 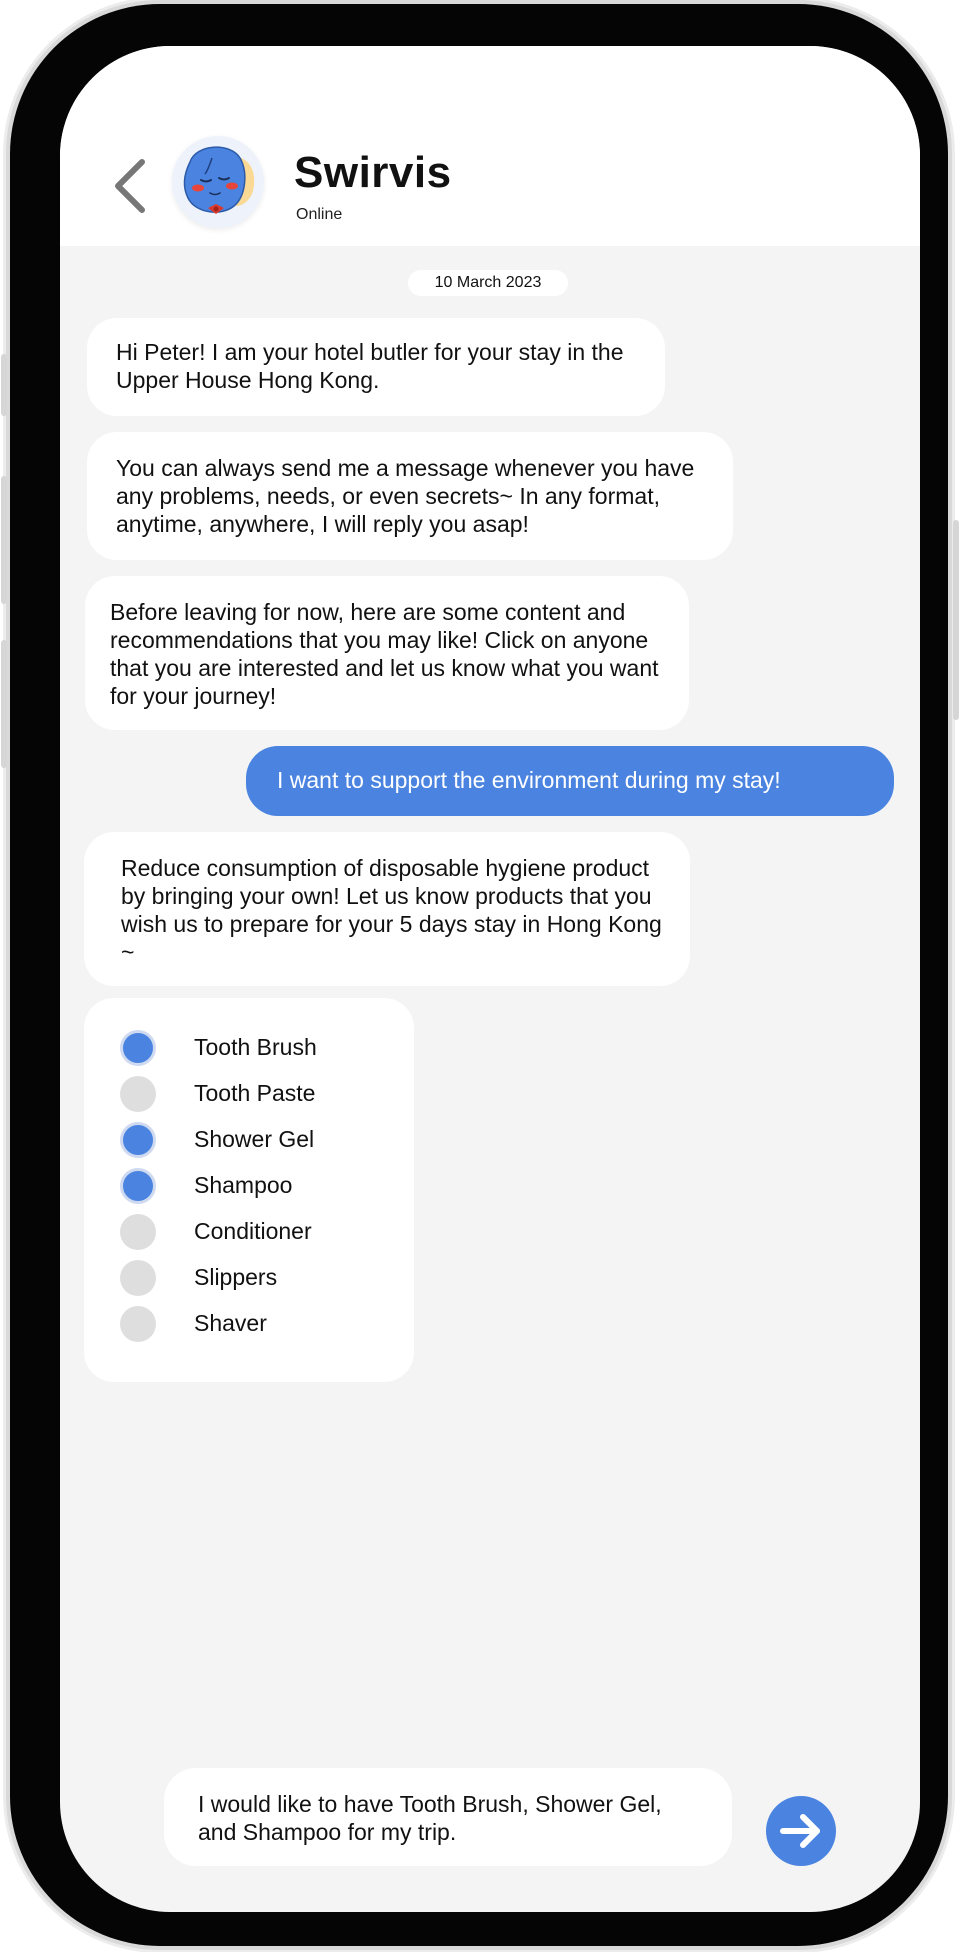 What do you see at coordinates (254, 1139) in the screenshot?
I see `option-label: Shower Gel` at bounding box center [254, 1139].